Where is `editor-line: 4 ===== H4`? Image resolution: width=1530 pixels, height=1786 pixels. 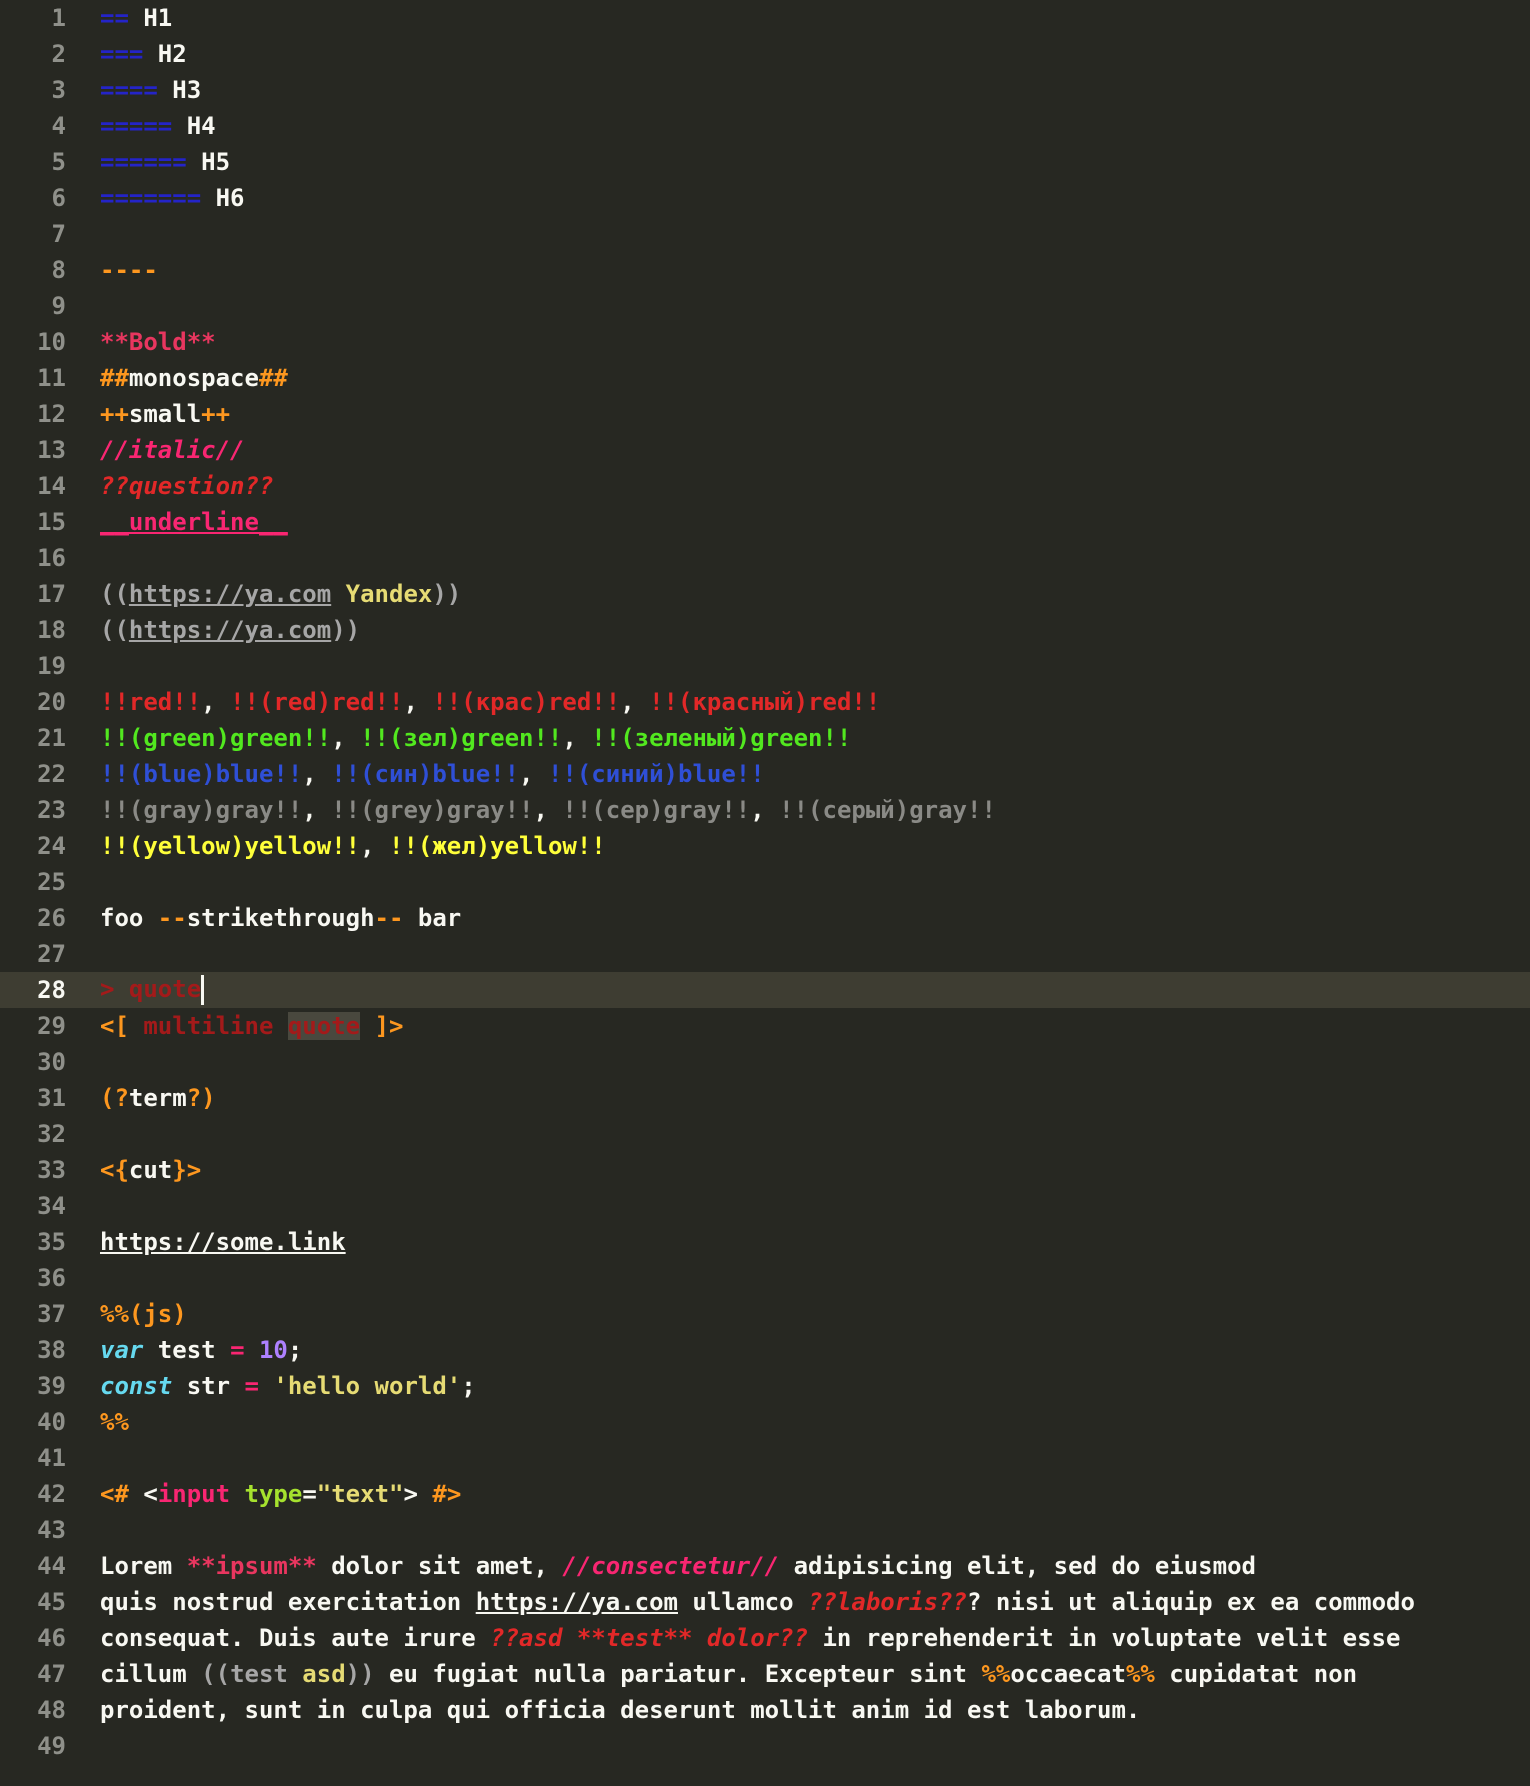
editor-line: 4 ===== H4 is located at coordinates (765, 126).